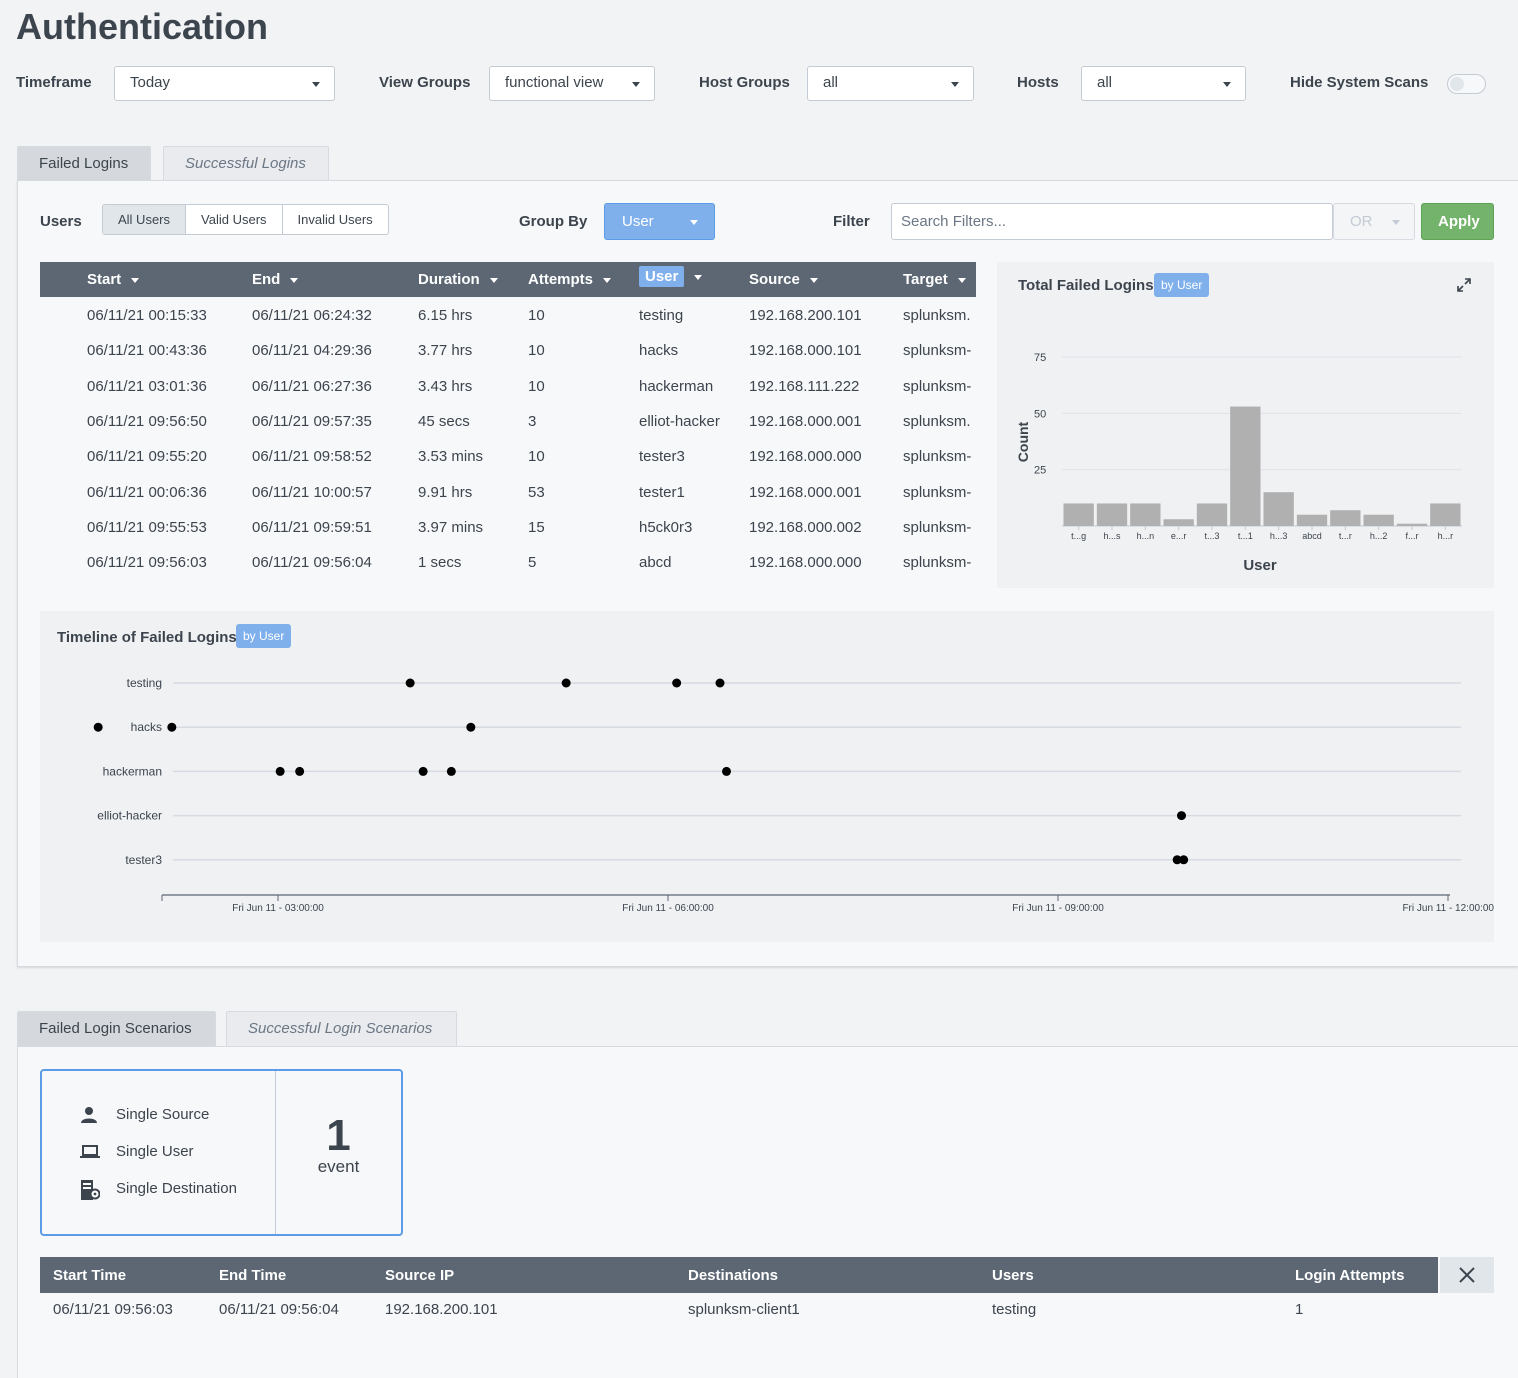  Describe the element at coordinates (679, 421) in the screenshot. I see `user-cell: elliot-hacker` at that location.